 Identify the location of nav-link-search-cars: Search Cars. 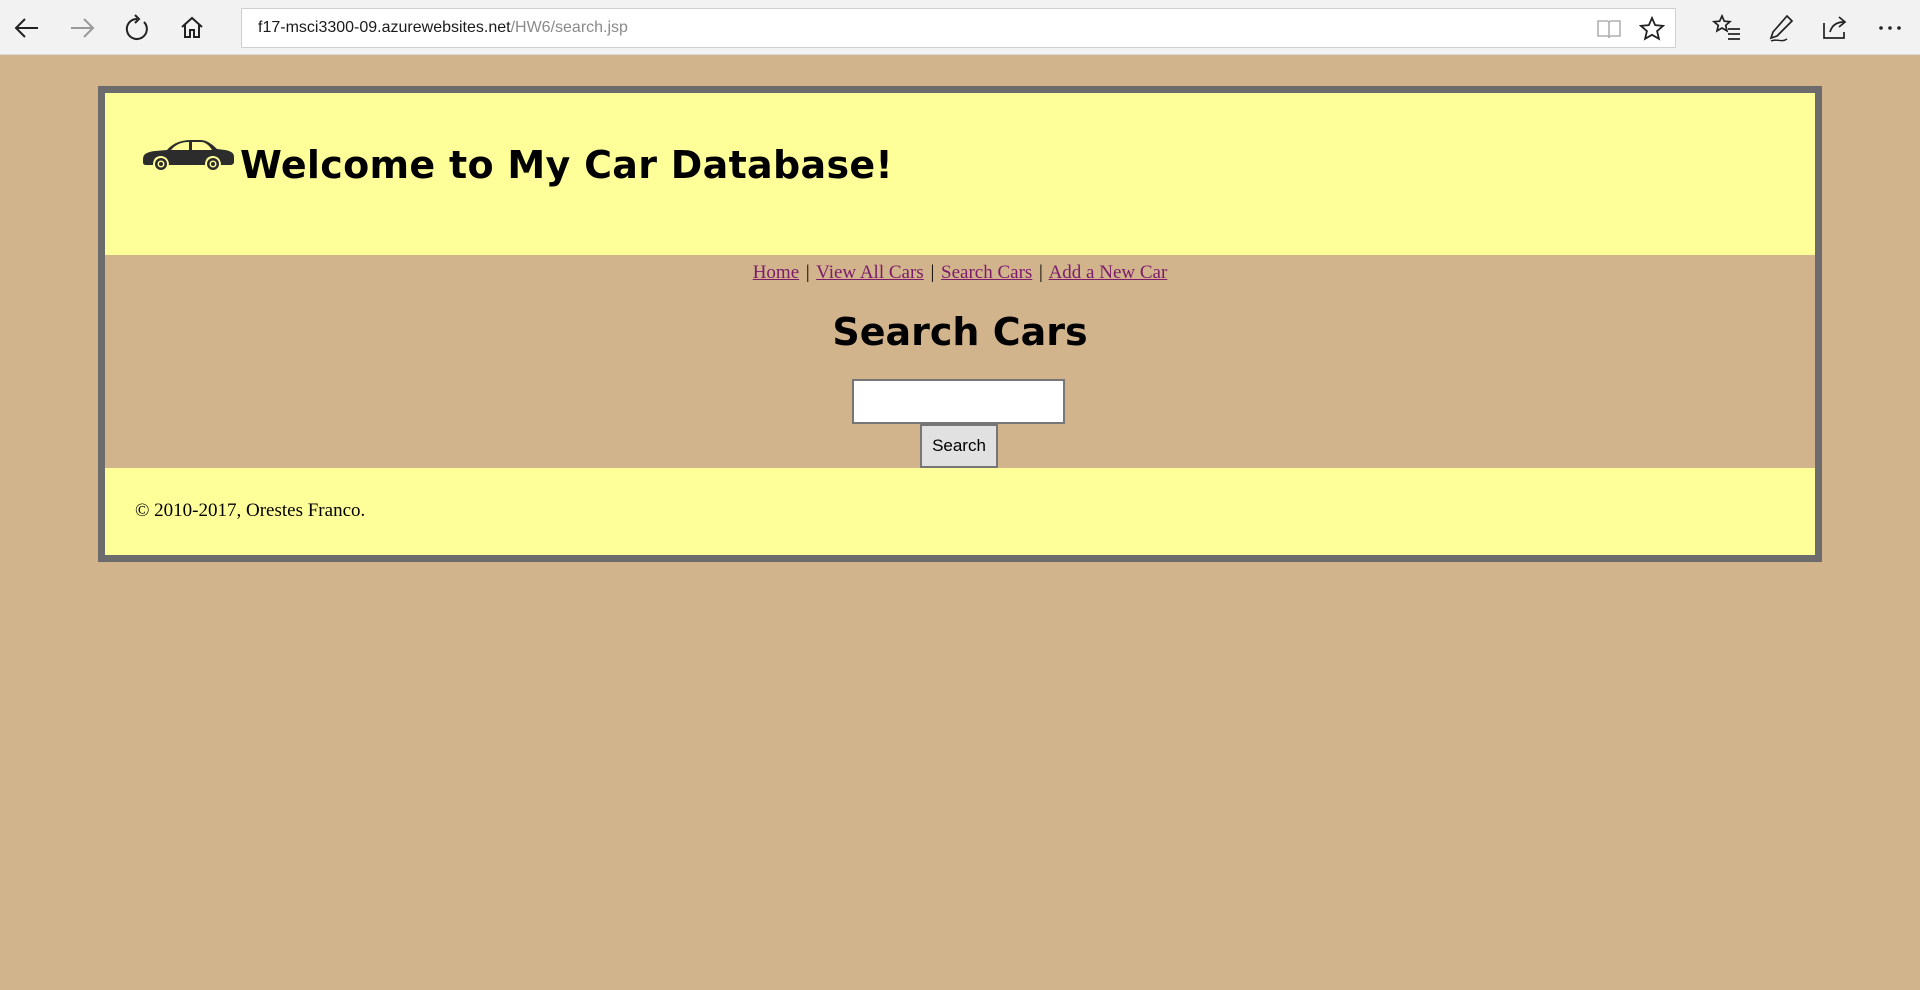
(986, 272).